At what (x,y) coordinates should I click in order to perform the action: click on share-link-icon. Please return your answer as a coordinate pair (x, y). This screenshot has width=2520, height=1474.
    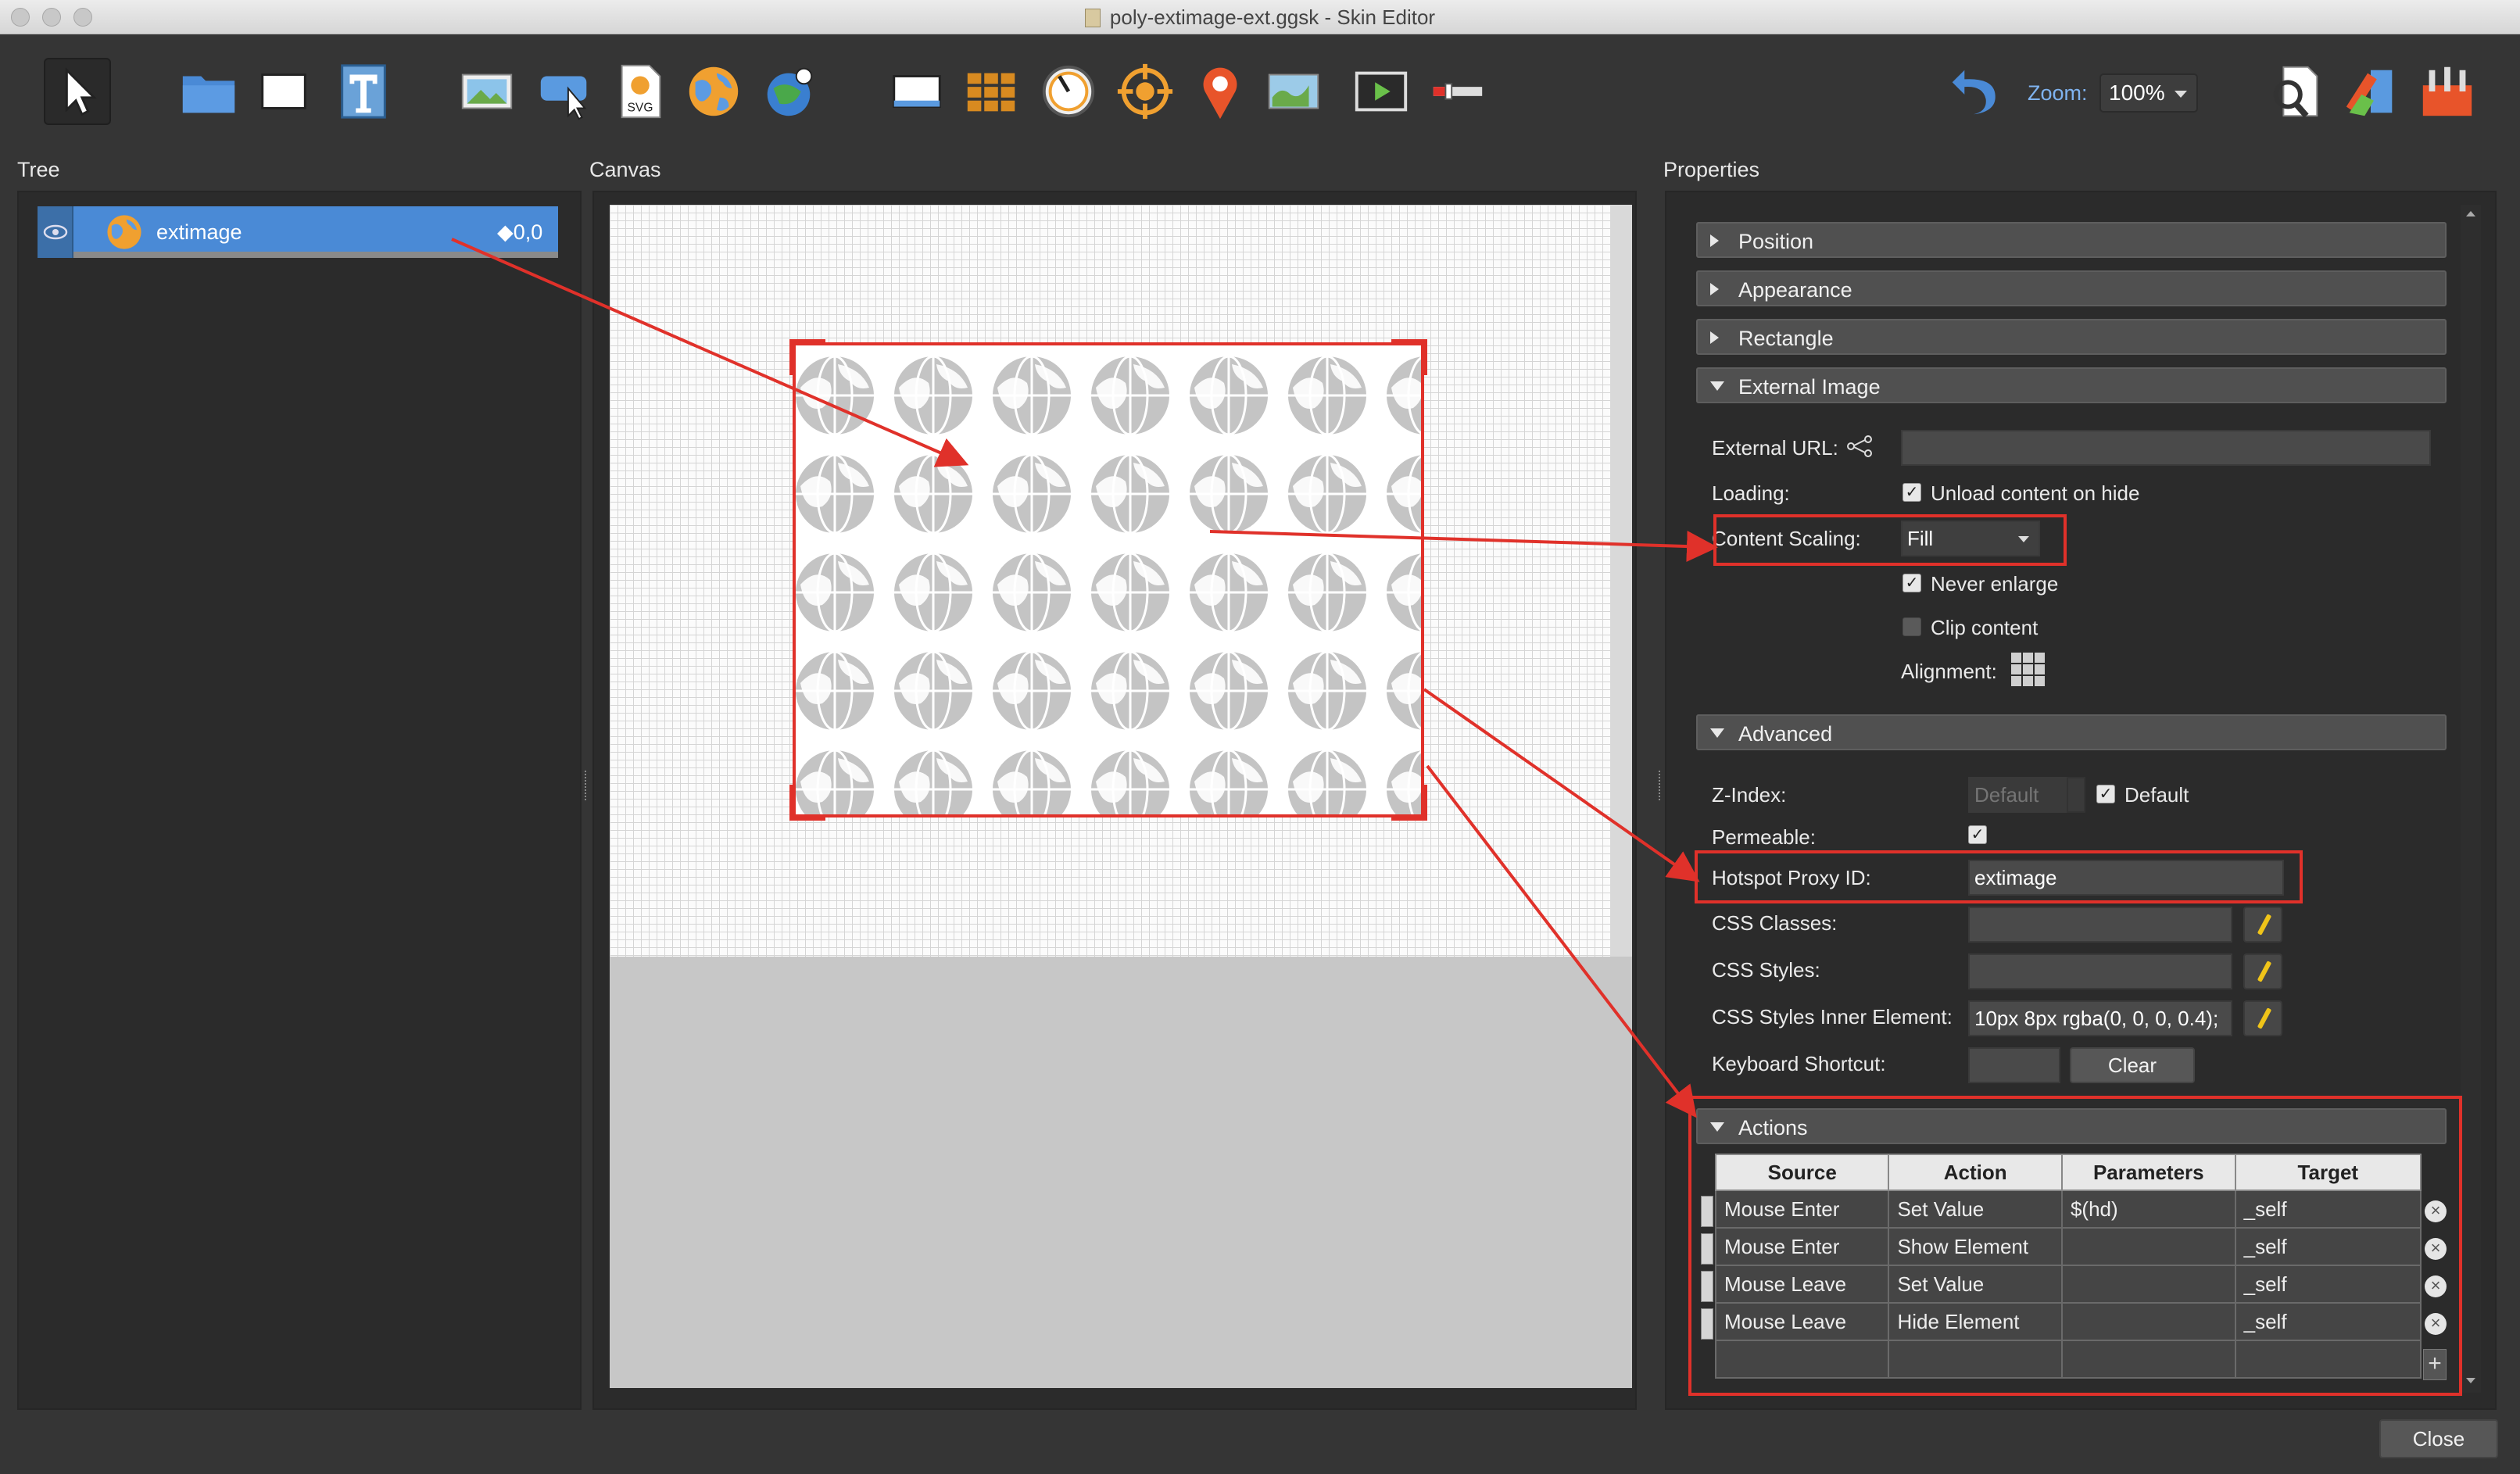
    Looking at the image, I should click on (1860, 447).